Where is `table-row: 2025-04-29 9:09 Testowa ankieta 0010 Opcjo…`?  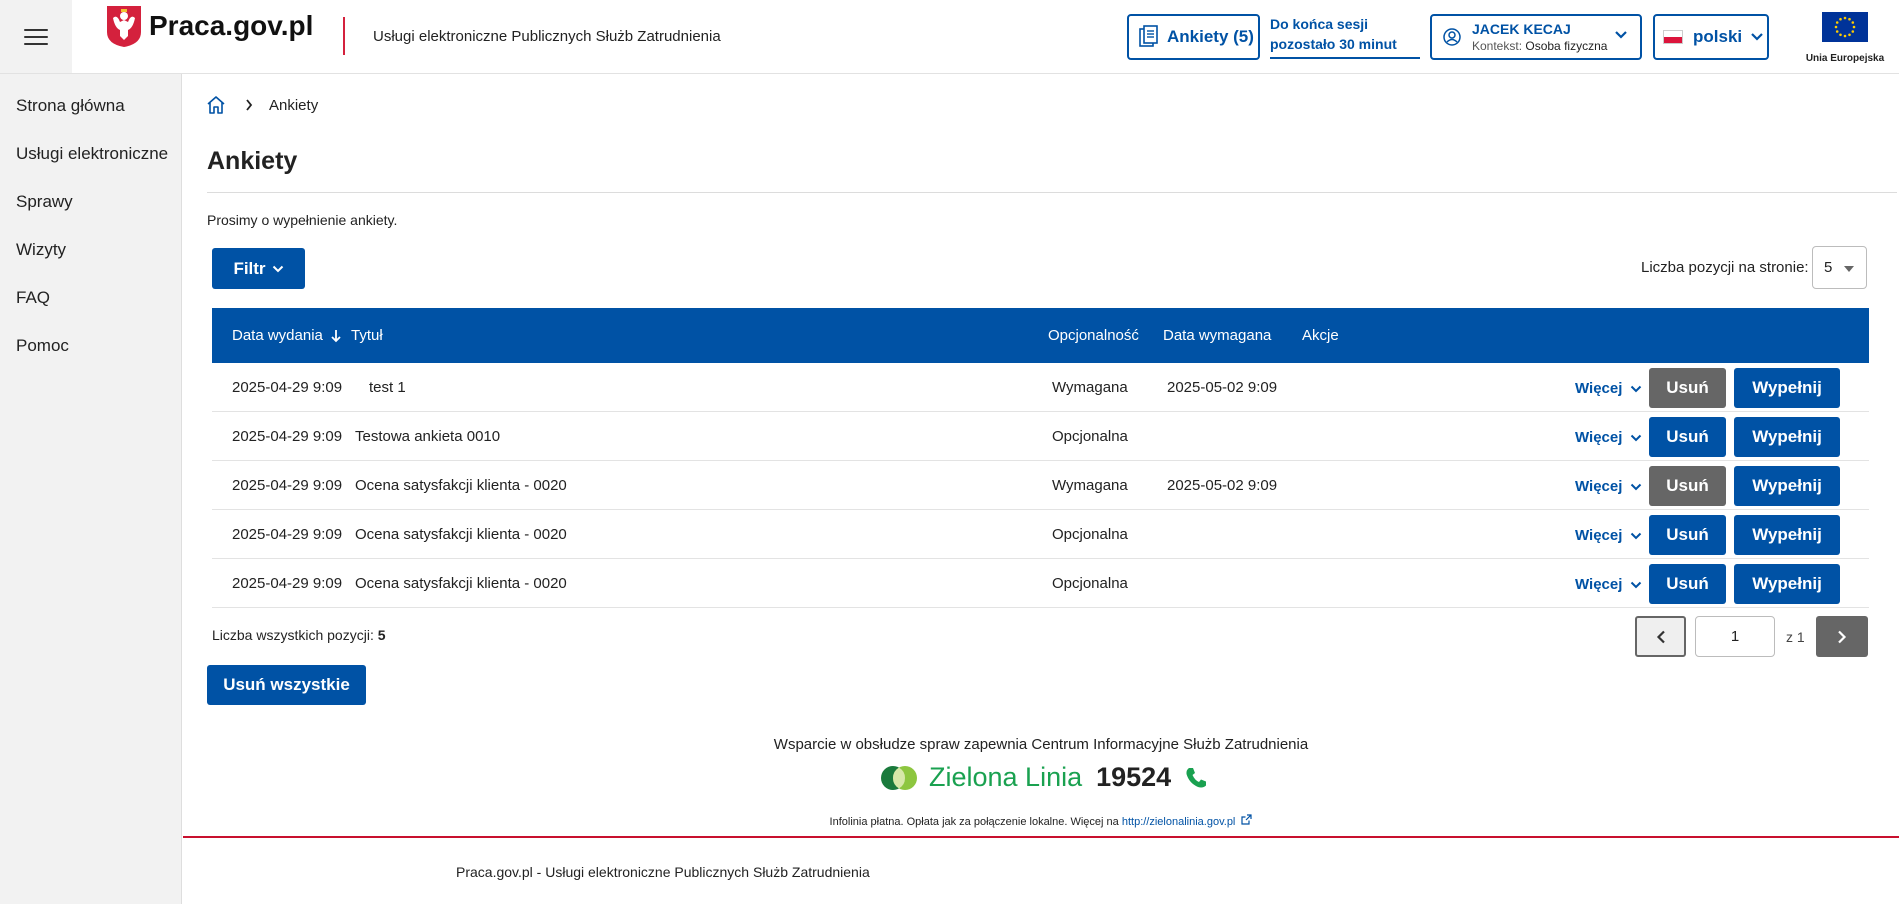 table-row: 2025-04-29 9:09 Testowa ankieta 0010 Opcjo… is located at coordinates (1040, 436).